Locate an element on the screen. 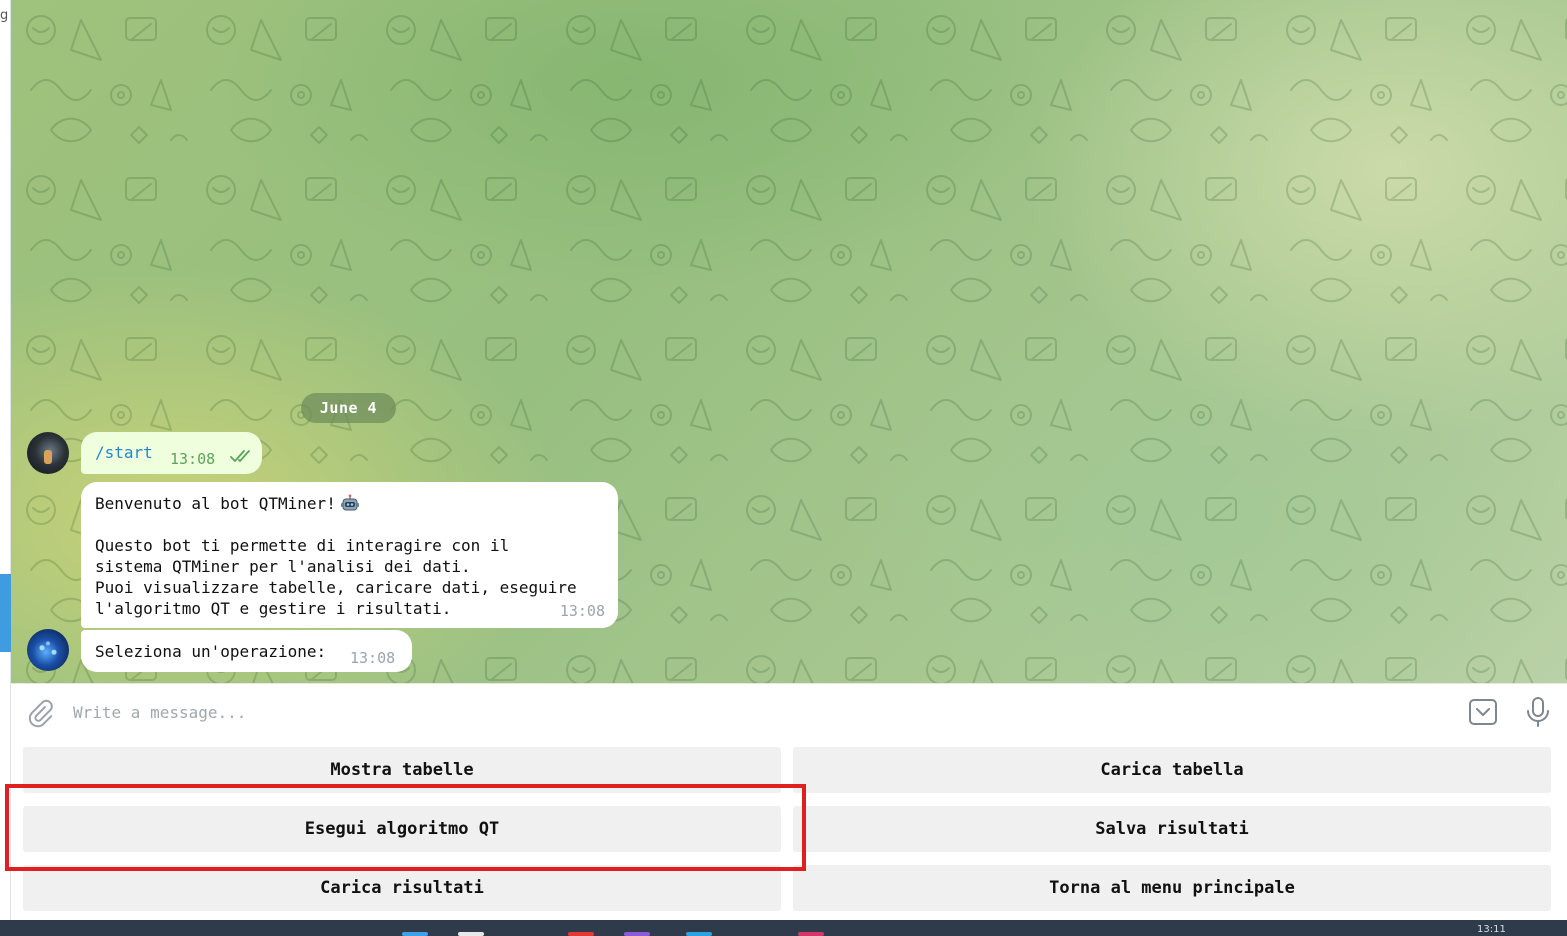 The image size is (1567, 936). carica-tabella-button: Carica tabella is located at coordinates (1172, 770).